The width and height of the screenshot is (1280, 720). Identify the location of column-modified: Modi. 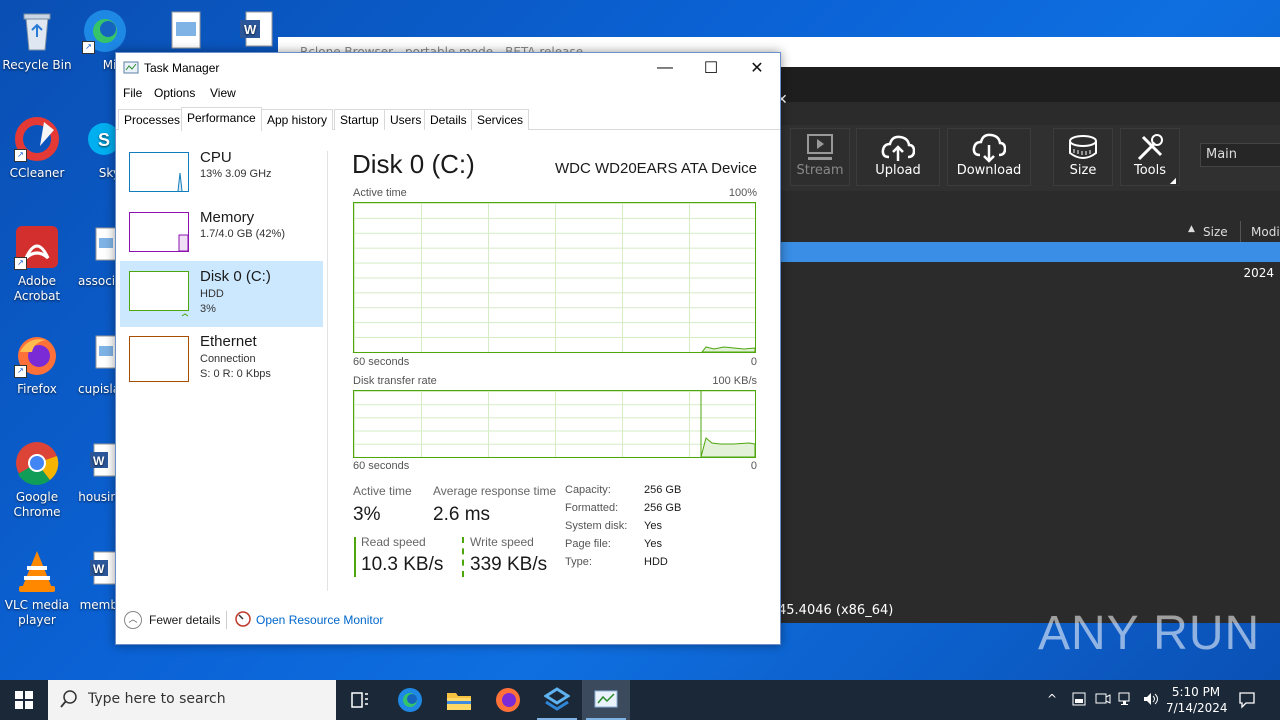
(1265, 232).